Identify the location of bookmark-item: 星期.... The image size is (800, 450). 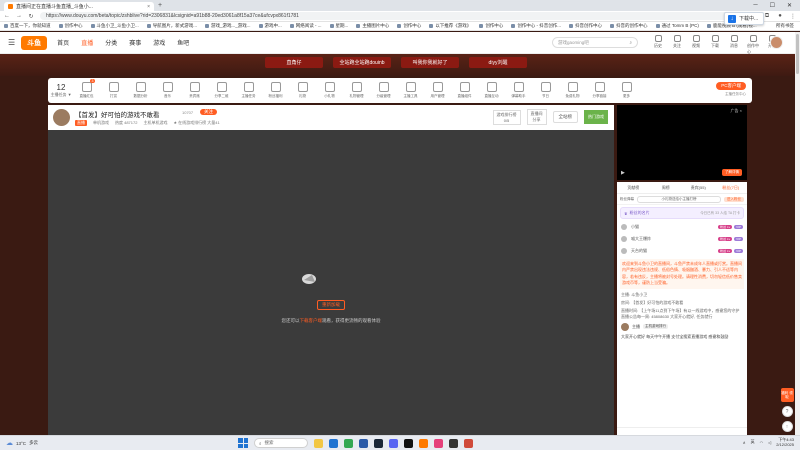
(338, 26).